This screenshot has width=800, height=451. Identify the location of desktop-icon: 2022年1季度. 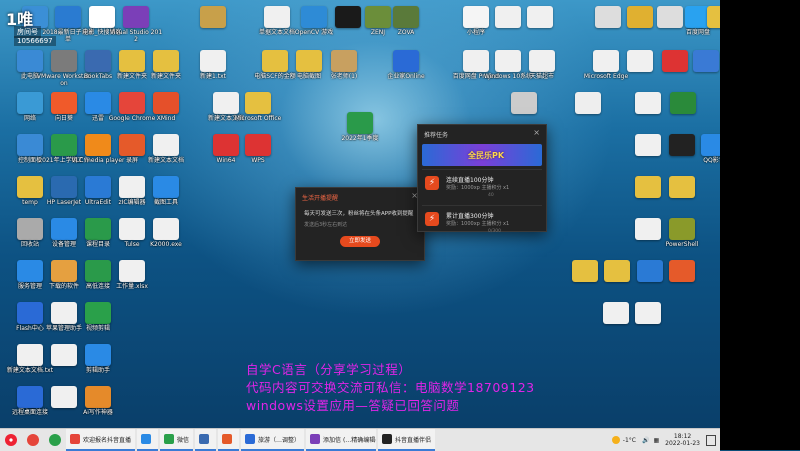
(360, 140).